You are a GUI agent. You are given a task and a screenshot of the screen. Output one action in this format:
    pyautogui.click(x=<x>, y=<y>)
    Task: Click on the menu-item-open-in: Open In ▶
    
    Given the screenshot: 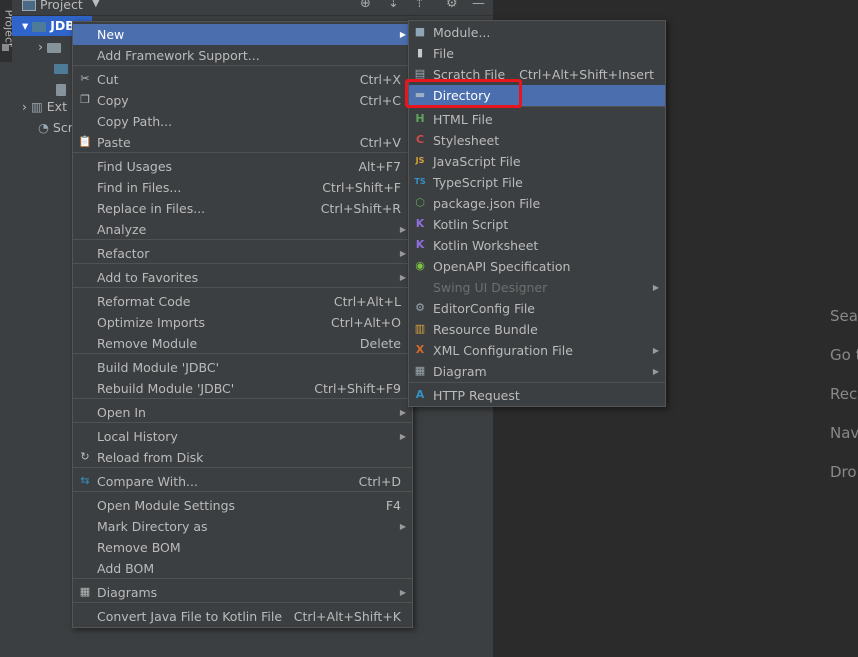 What is the action you would take?
    pyautogui.click(x=242, y=412)
    